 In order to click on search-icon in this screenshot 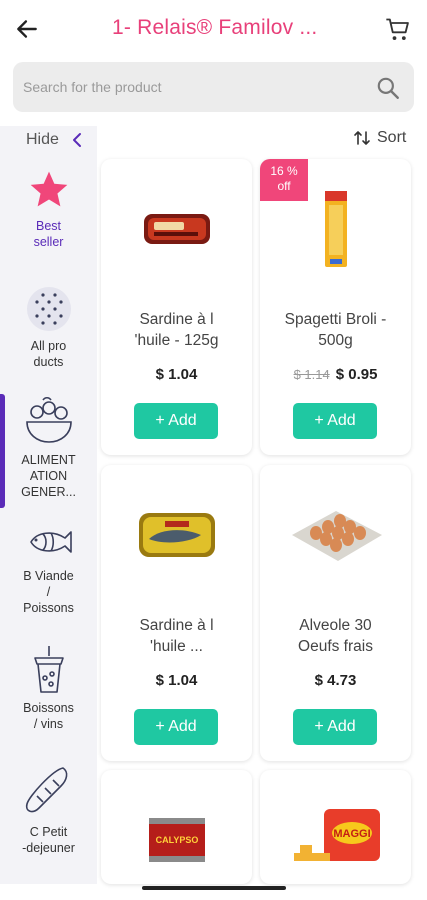, I will do `click(388, 88)`.